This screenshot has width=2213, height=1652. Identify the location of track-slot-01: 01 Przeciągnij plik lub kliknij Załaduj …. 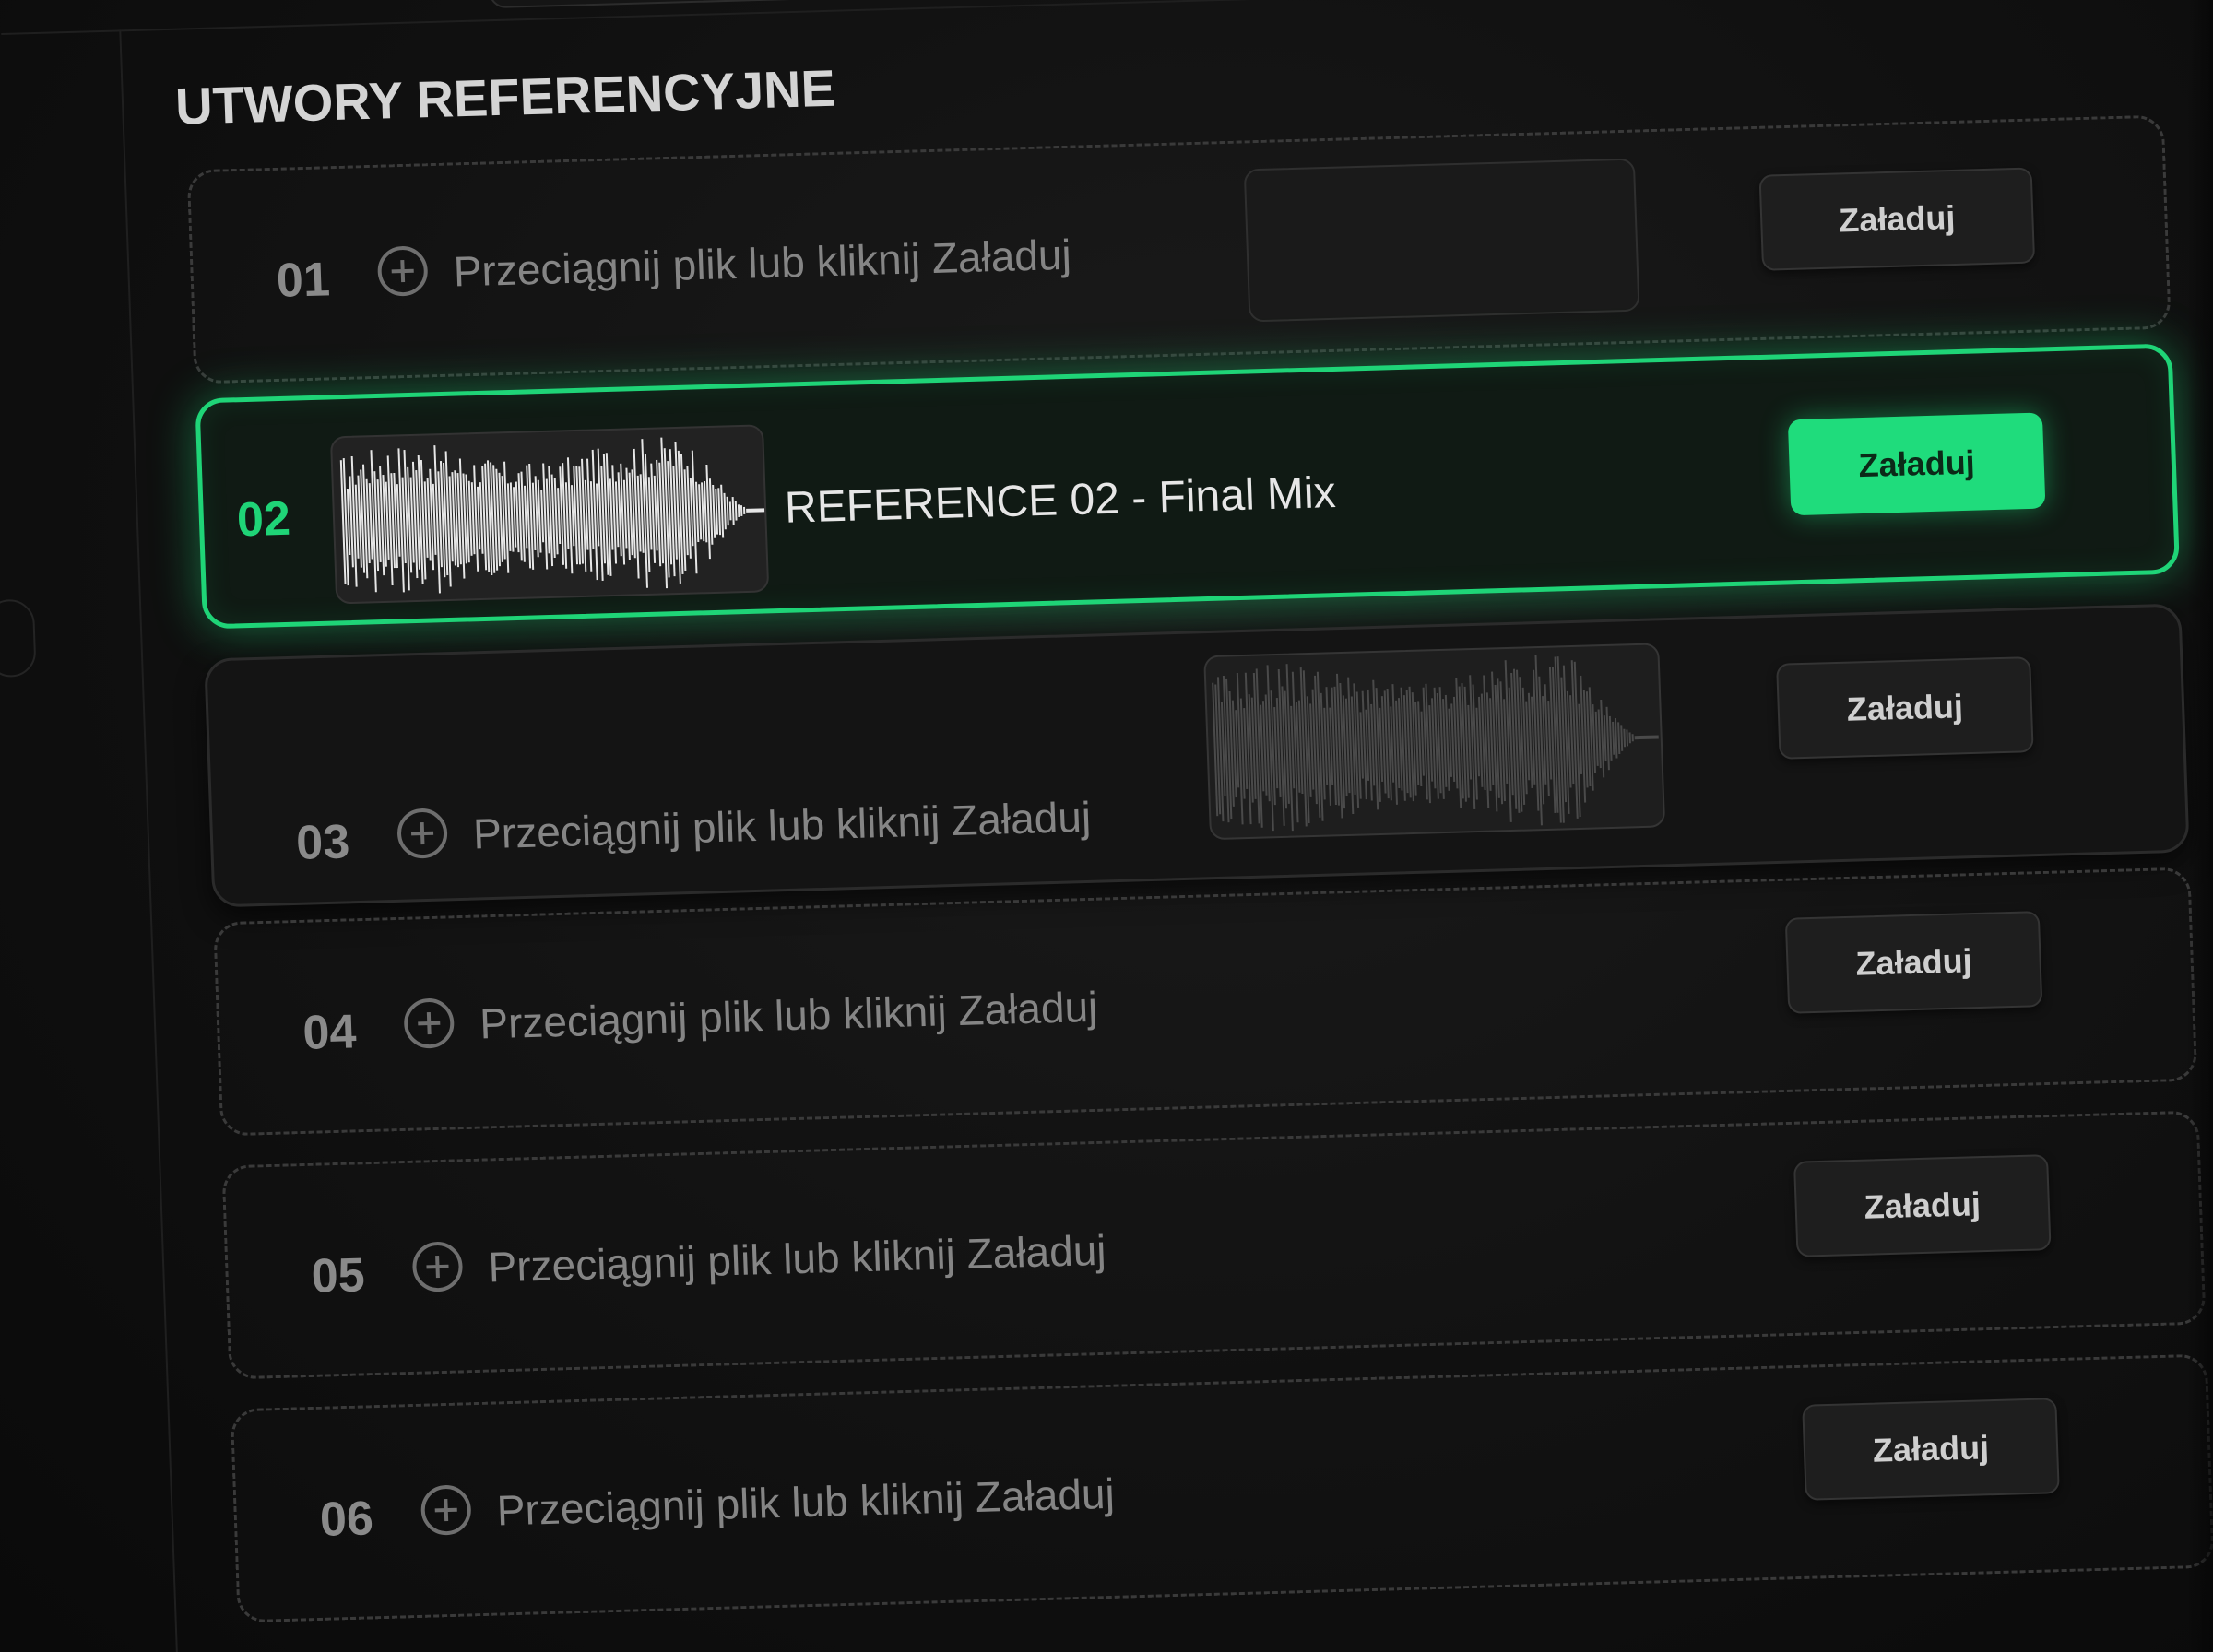
(1179, 249).